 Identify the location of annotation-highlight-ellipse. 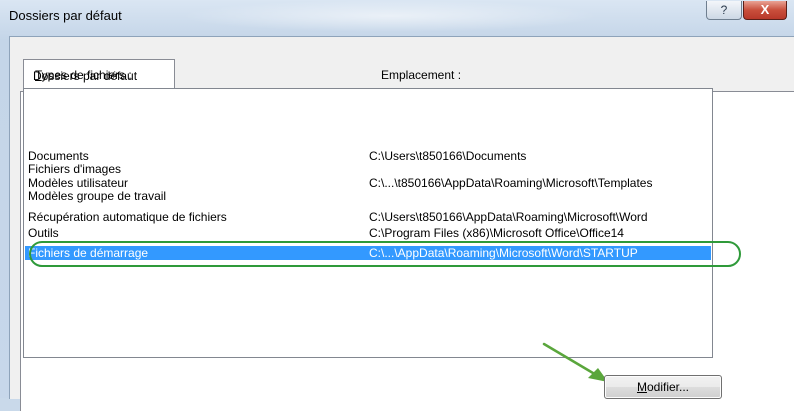
(385, 254).